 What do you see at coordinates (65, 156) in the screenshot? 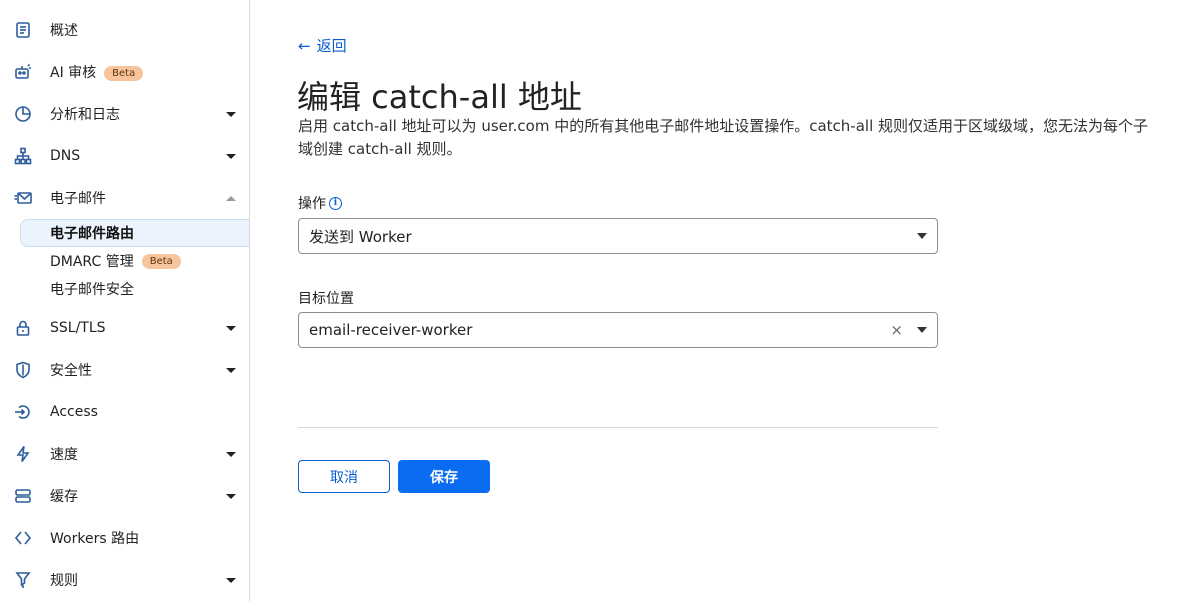
I see `sidebar-item-label: DNS` at bounding box center [65, 156].